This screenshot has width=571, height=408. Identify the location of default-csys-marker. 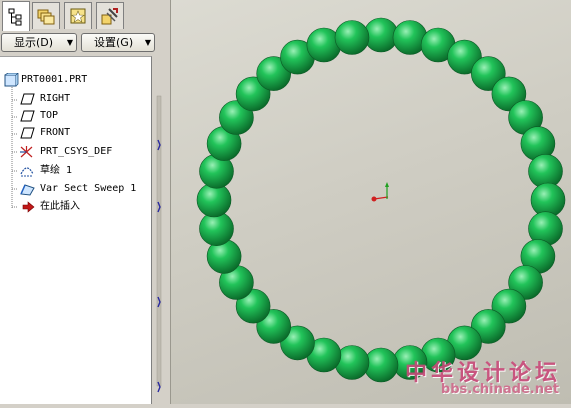
(380, 192).